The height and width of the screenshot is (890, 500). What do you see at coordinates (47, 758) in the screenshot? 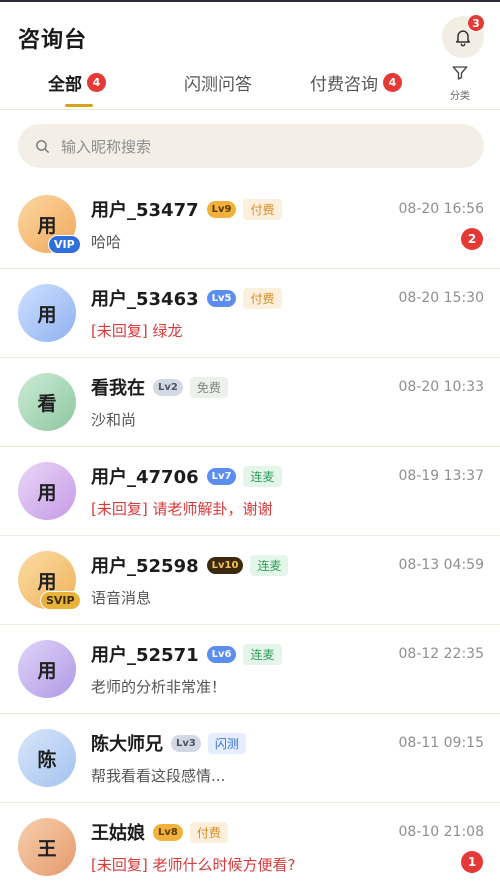
I see `avatar: 陈` at bounding box center [47, 758].